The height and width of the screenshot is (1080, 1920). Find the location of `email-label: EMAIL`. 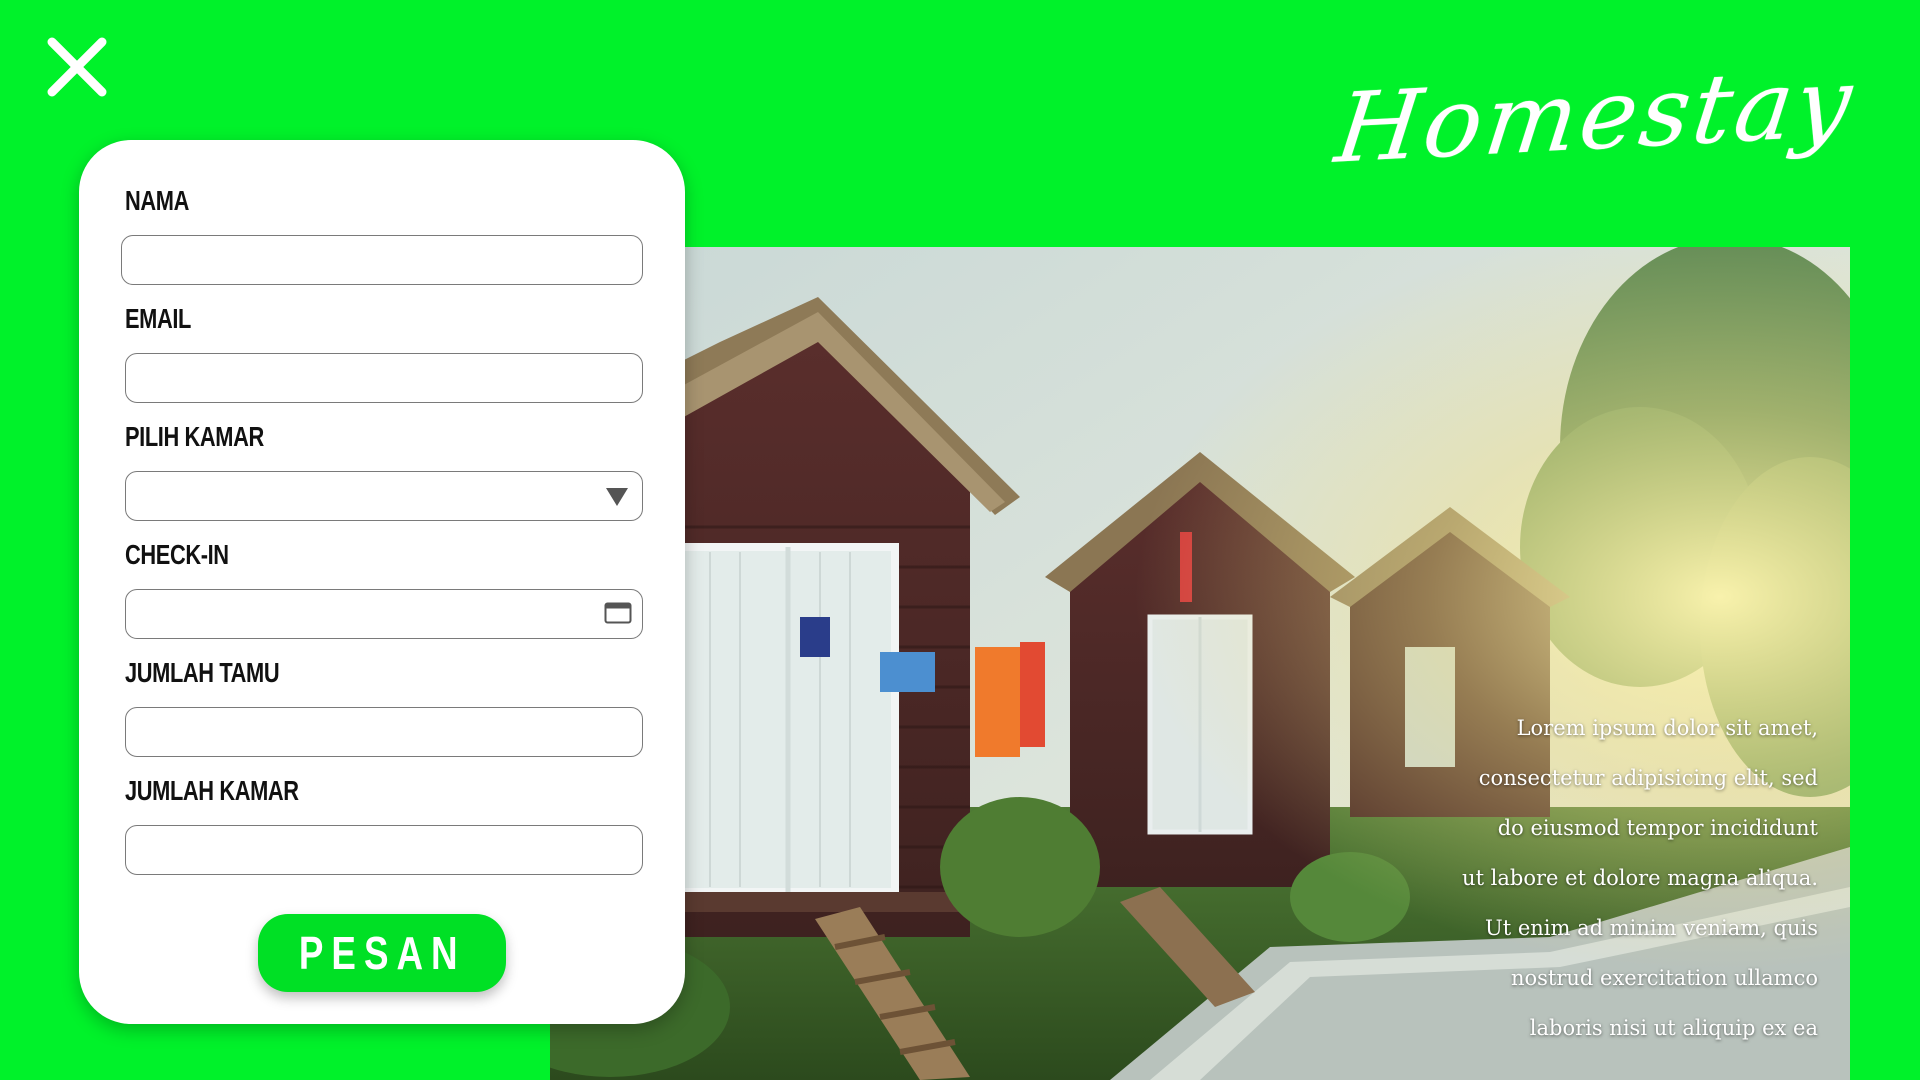

email-label: EMAIL is located at coordinates (158, 318).